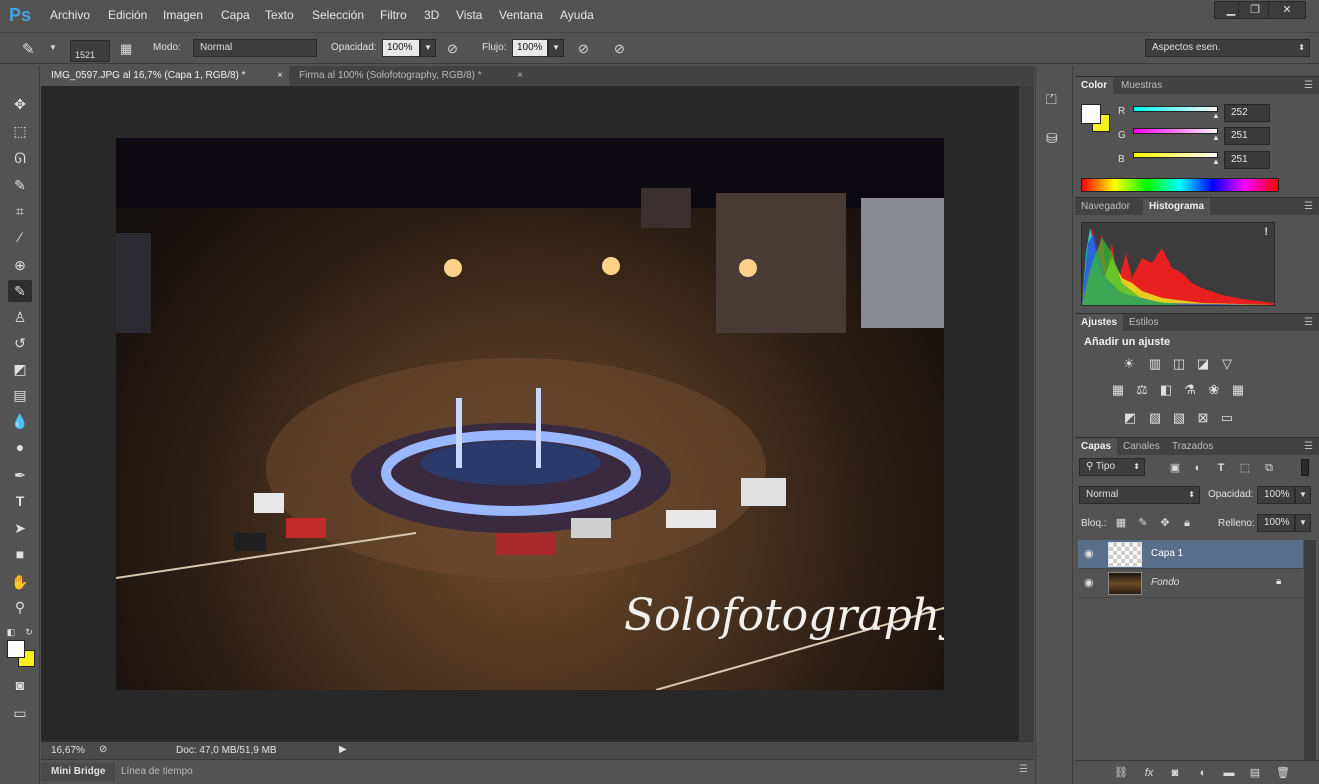  I want to click on tab-canales: Canales, so click(1141, 447).